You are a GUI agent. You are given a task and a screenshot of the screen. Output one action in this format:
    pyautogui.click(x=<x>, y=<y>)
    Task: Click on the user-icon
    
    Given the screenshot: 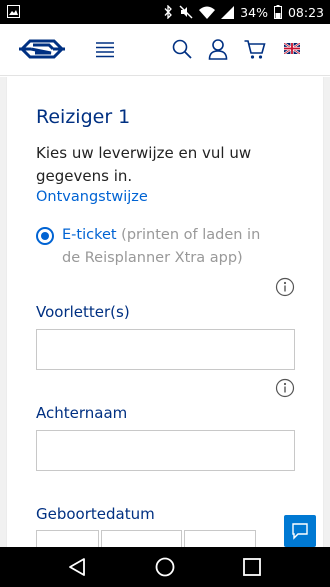 What is the action you would take?
    pyautogui.click(x=218, y=49)
    